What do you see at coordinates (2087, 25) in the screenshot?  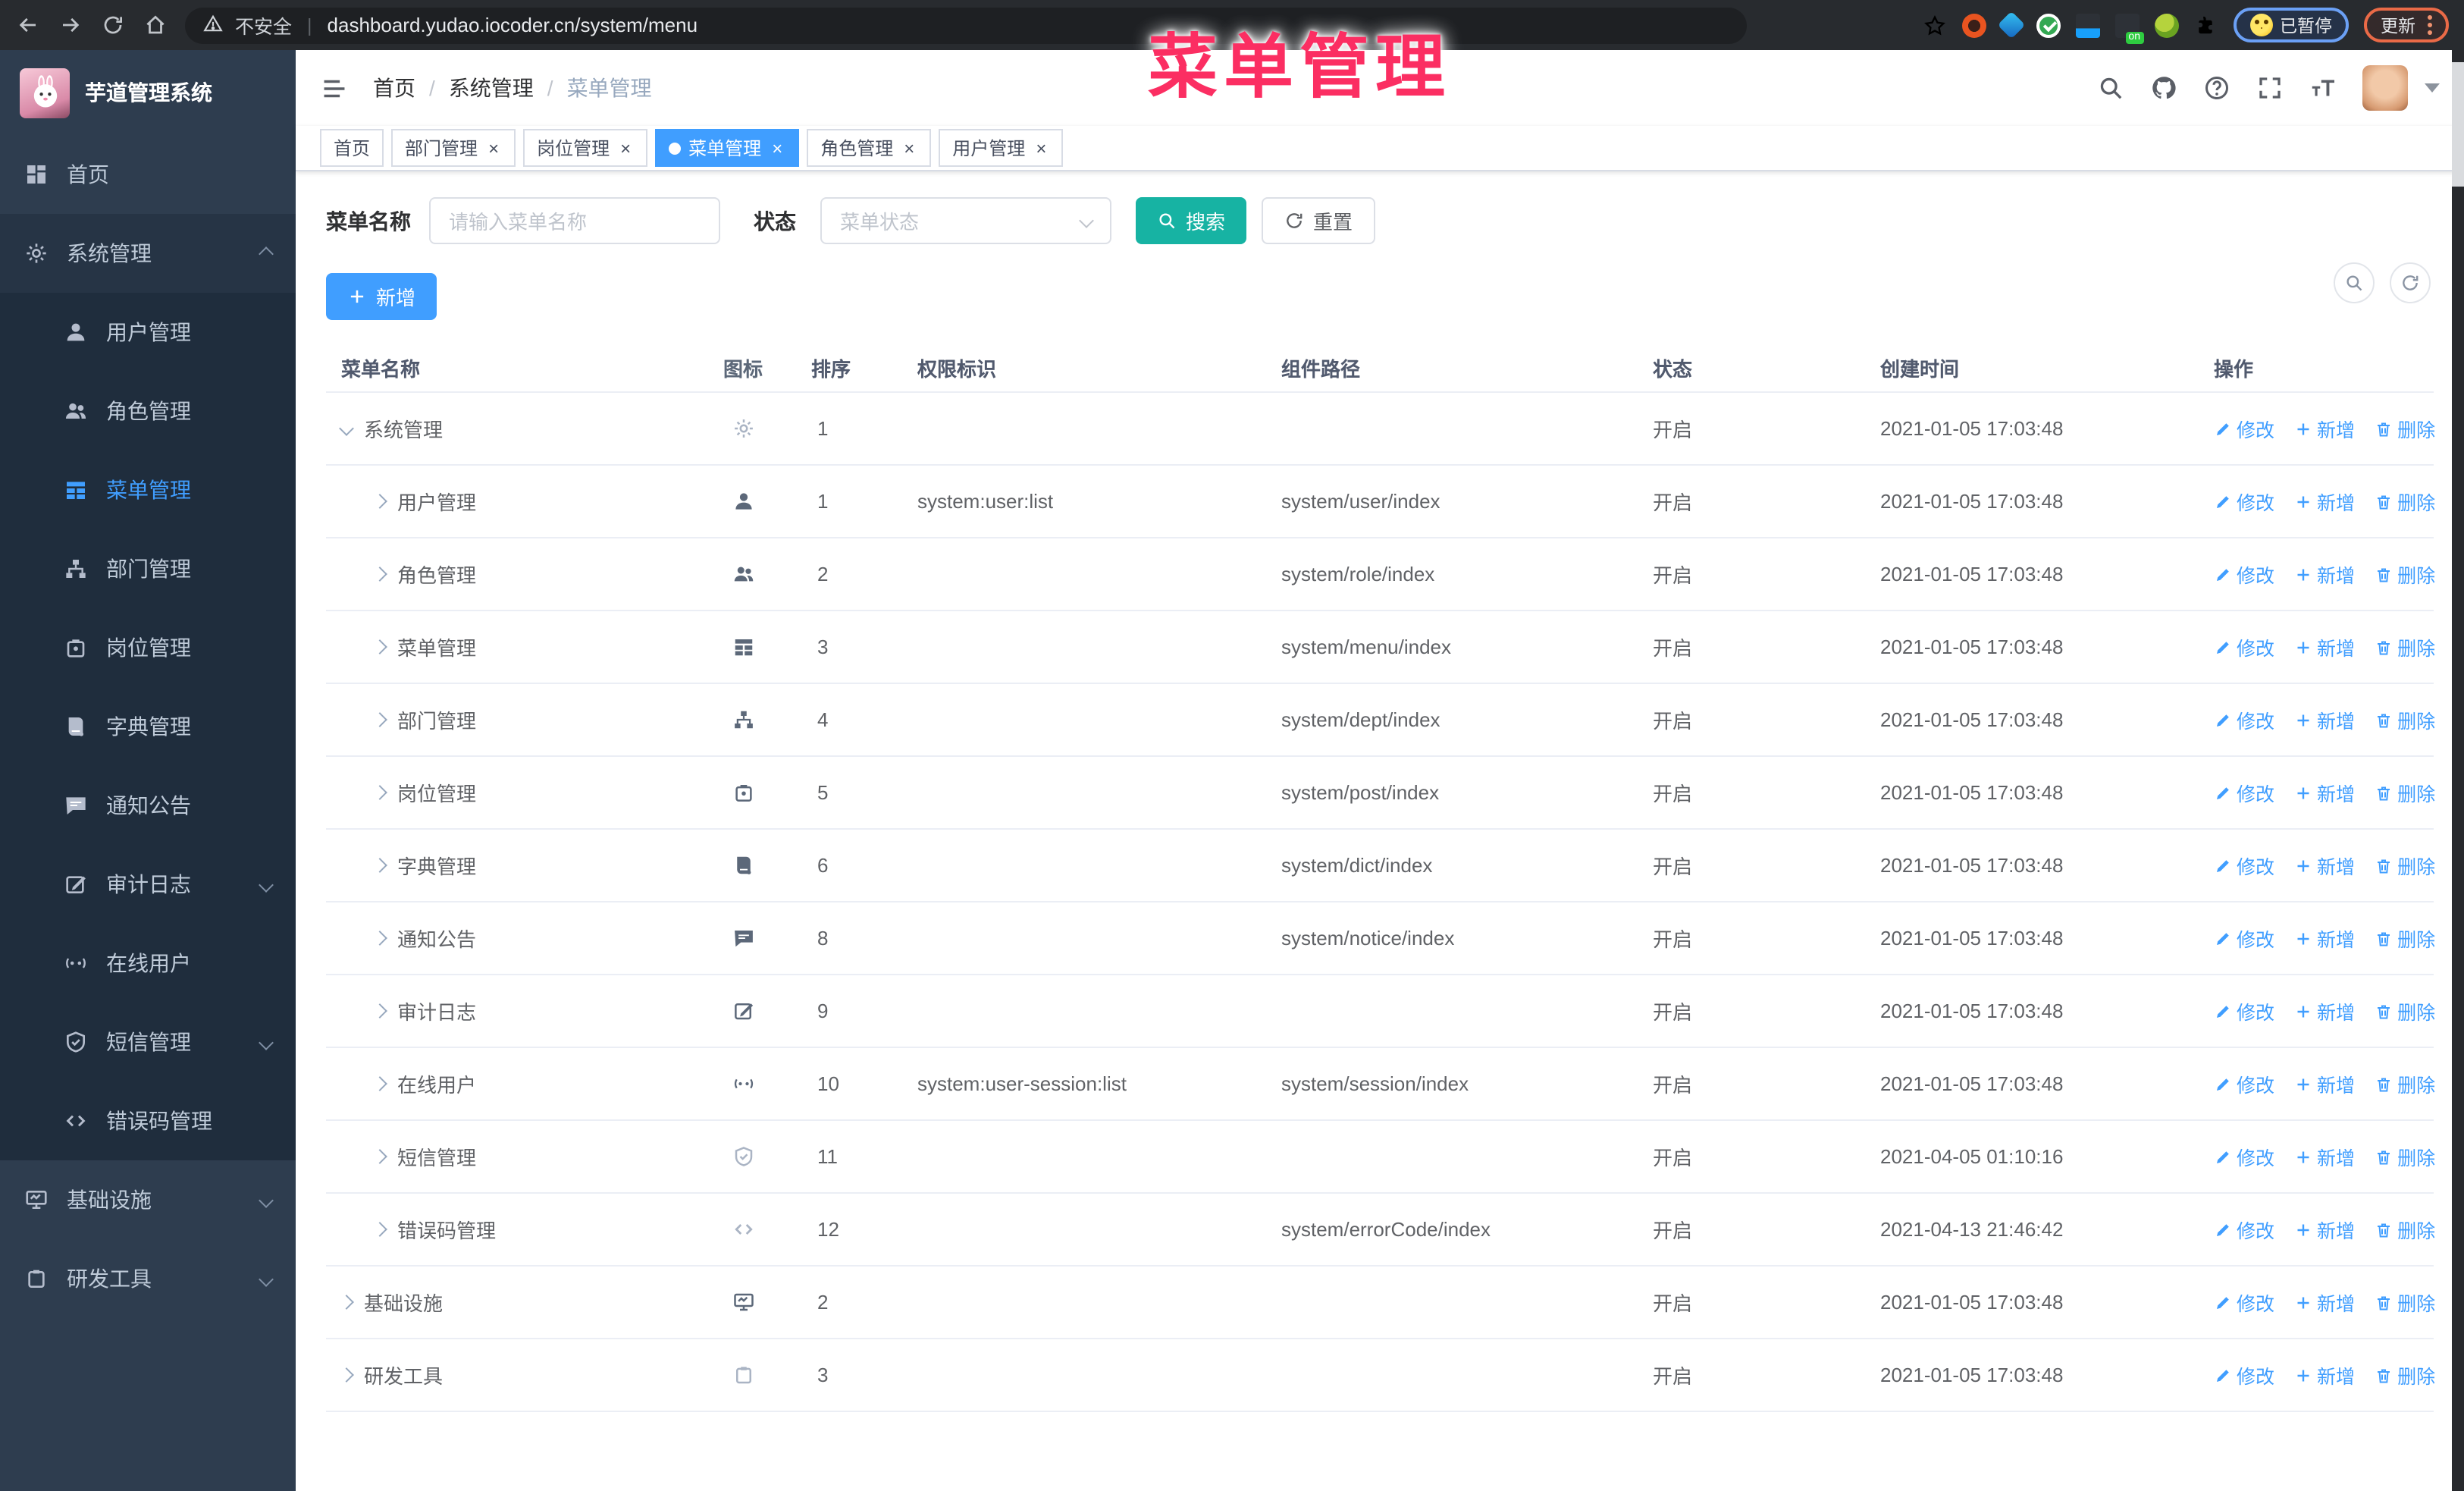 I see `grid-extension-icon` at bounding box center [2087, 25].